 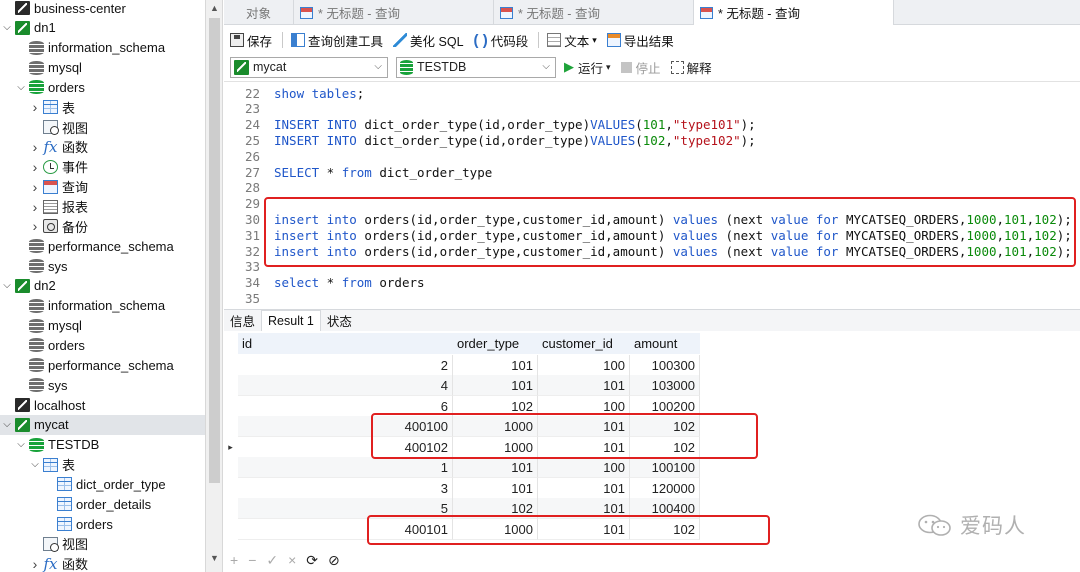 What do you see at coordinates (102, 504) in the screenshot?
I see `tree-item: order_details` at bounding box center [102, 504].